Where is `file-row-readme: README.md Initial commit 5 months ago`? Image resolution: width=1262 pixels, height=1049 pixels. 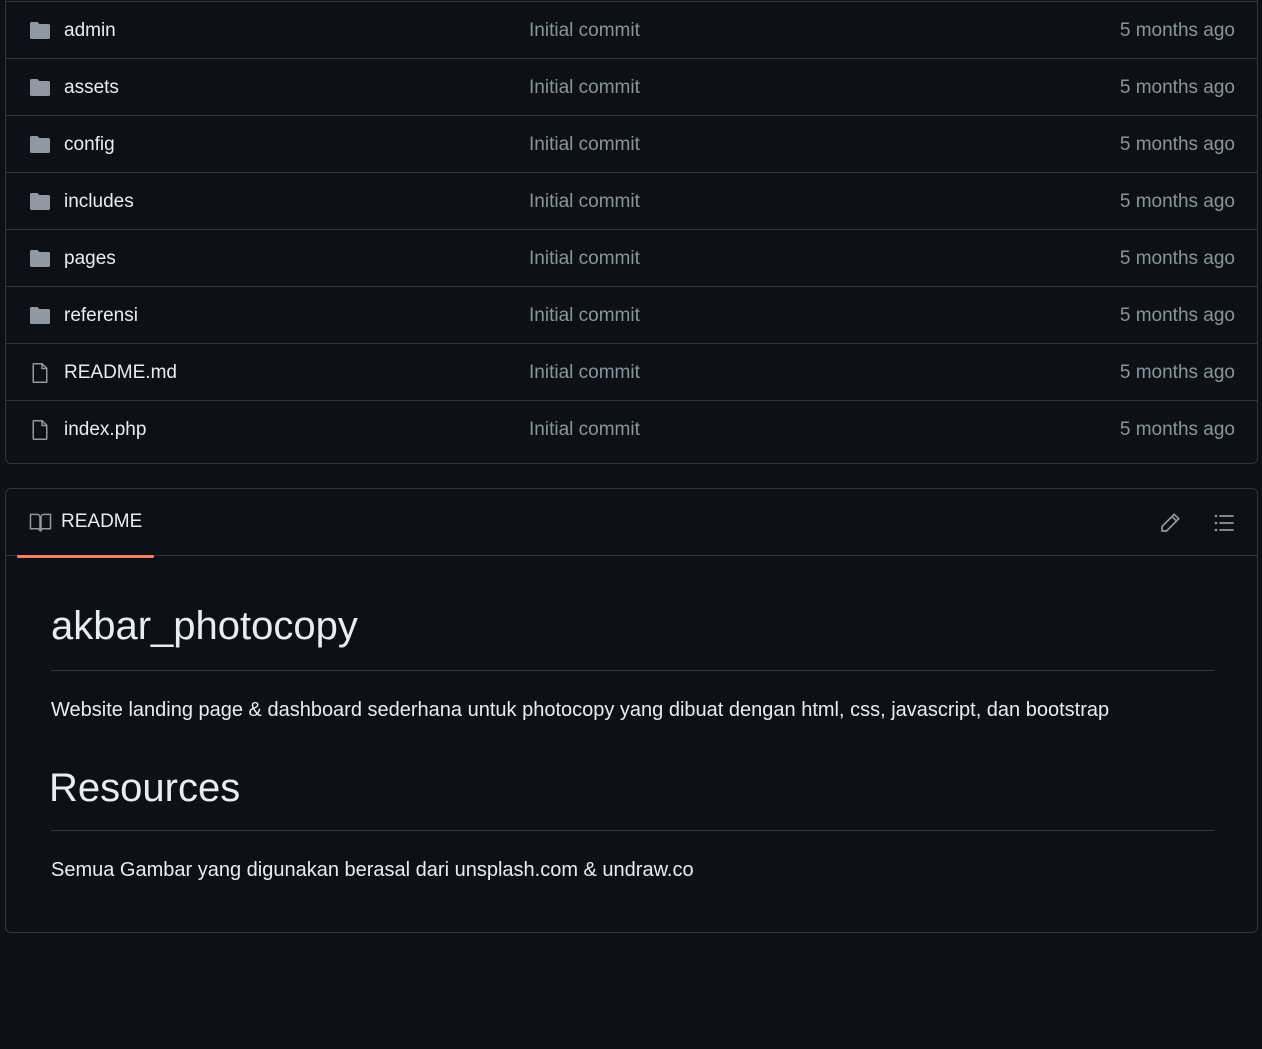 file-row-readme: README.md Initial commit 5 months ago is located at coordinates (631, 371).